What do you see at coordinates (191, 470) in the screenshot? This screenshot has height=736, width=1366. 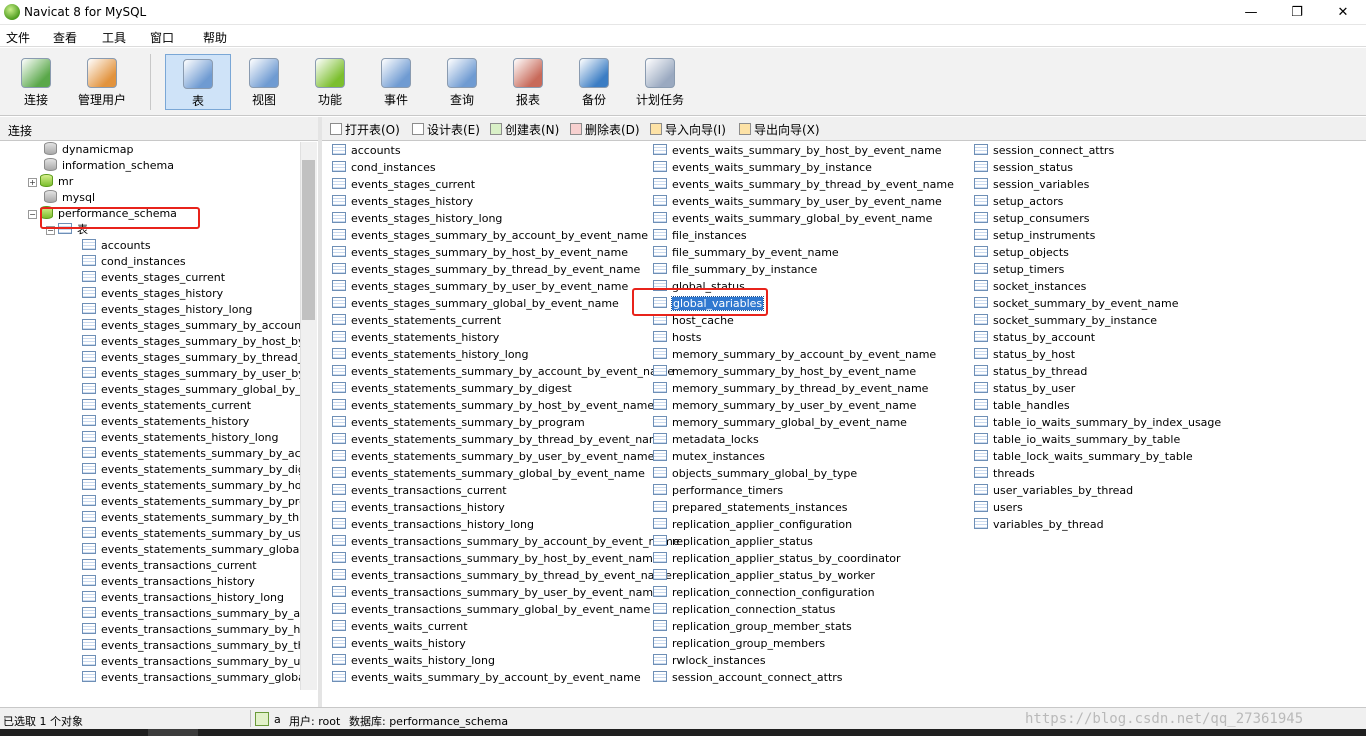 I see `tree-table-item: events_statements_summary_by_digest` at bounding box center [191, 470].